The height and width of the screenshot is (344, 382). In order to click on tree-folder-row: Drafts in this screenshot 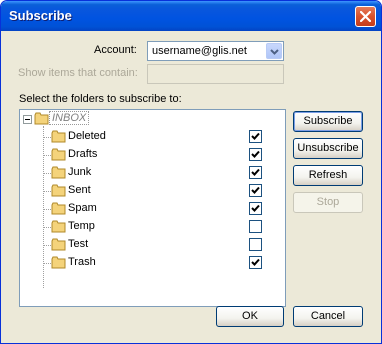, I will do `click(152, 155)`.